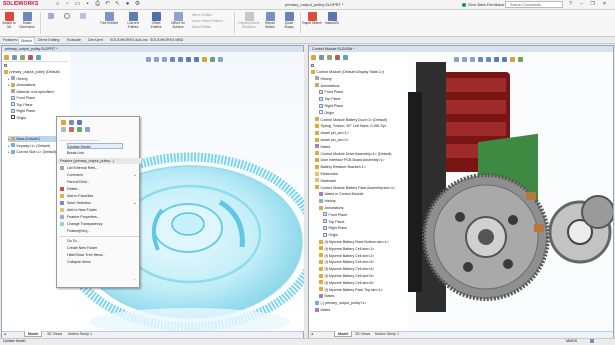  Describe the element at coordinates (51, 16) in the screenshot. I see `sketch-tools-button` at that location.